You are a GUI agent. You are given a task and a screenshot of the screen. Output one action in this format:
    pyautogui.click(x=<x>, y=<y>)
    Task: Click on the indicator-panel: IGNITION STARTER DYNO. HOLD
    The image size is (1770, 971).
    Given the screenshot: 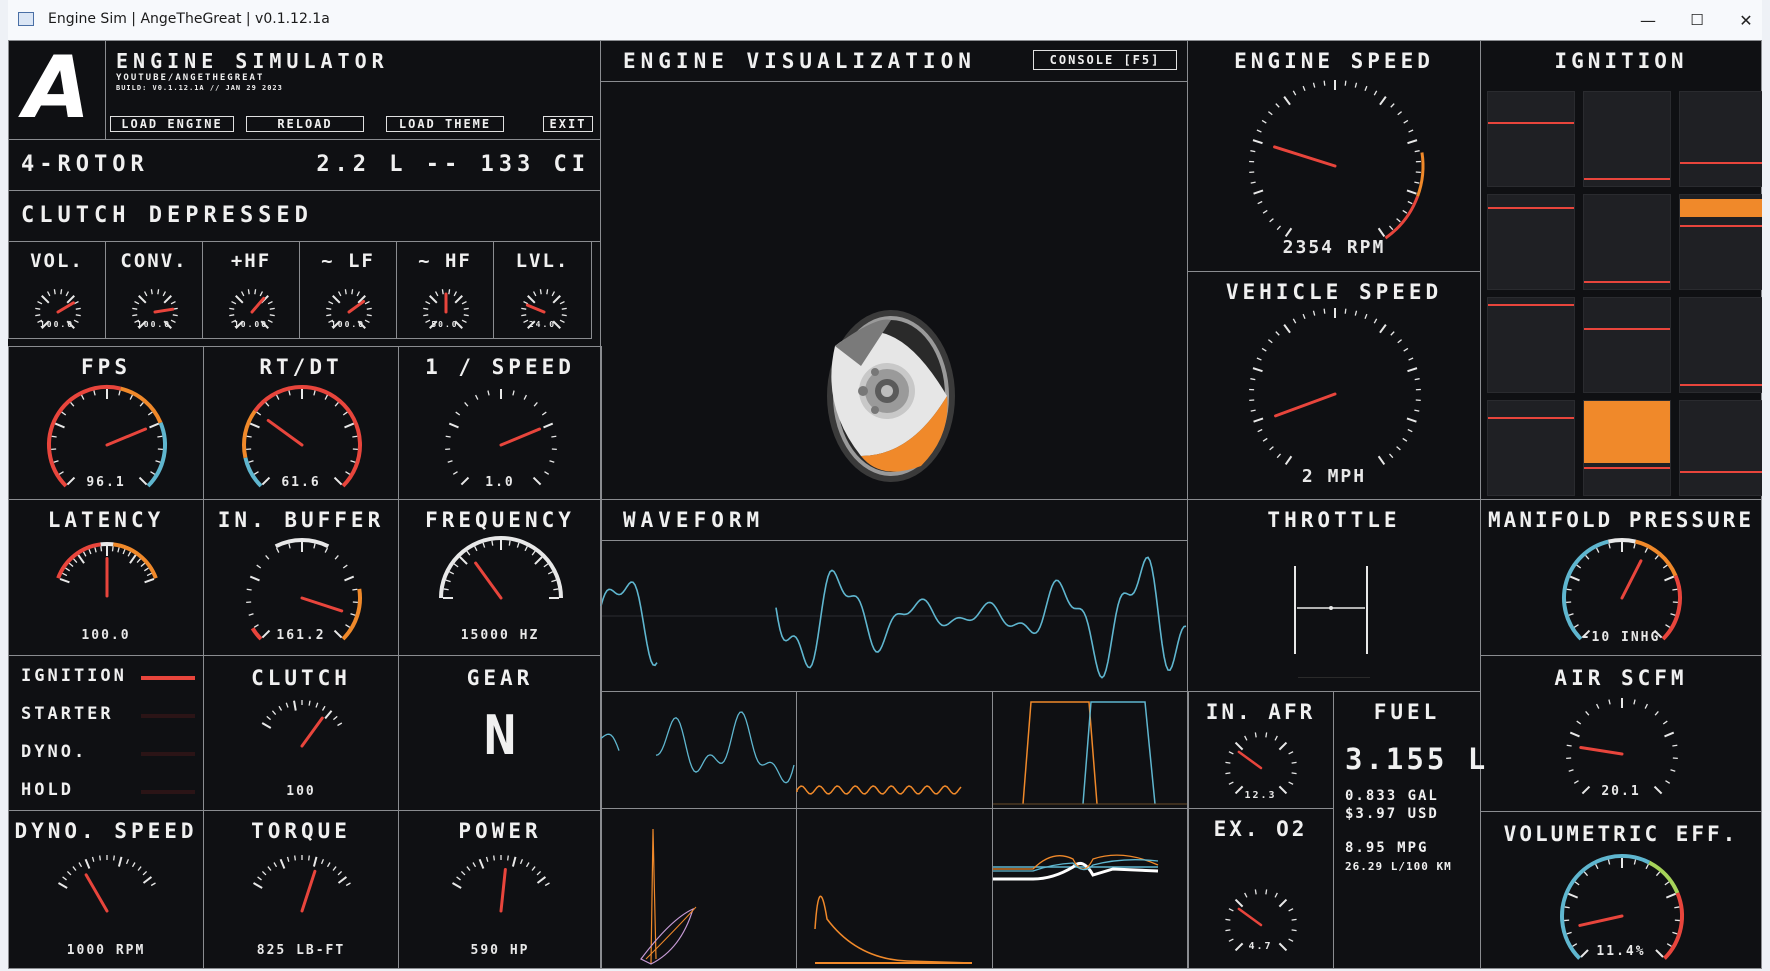 What is the action you would take?
    pyautogui.click(x=106, y=733)
    